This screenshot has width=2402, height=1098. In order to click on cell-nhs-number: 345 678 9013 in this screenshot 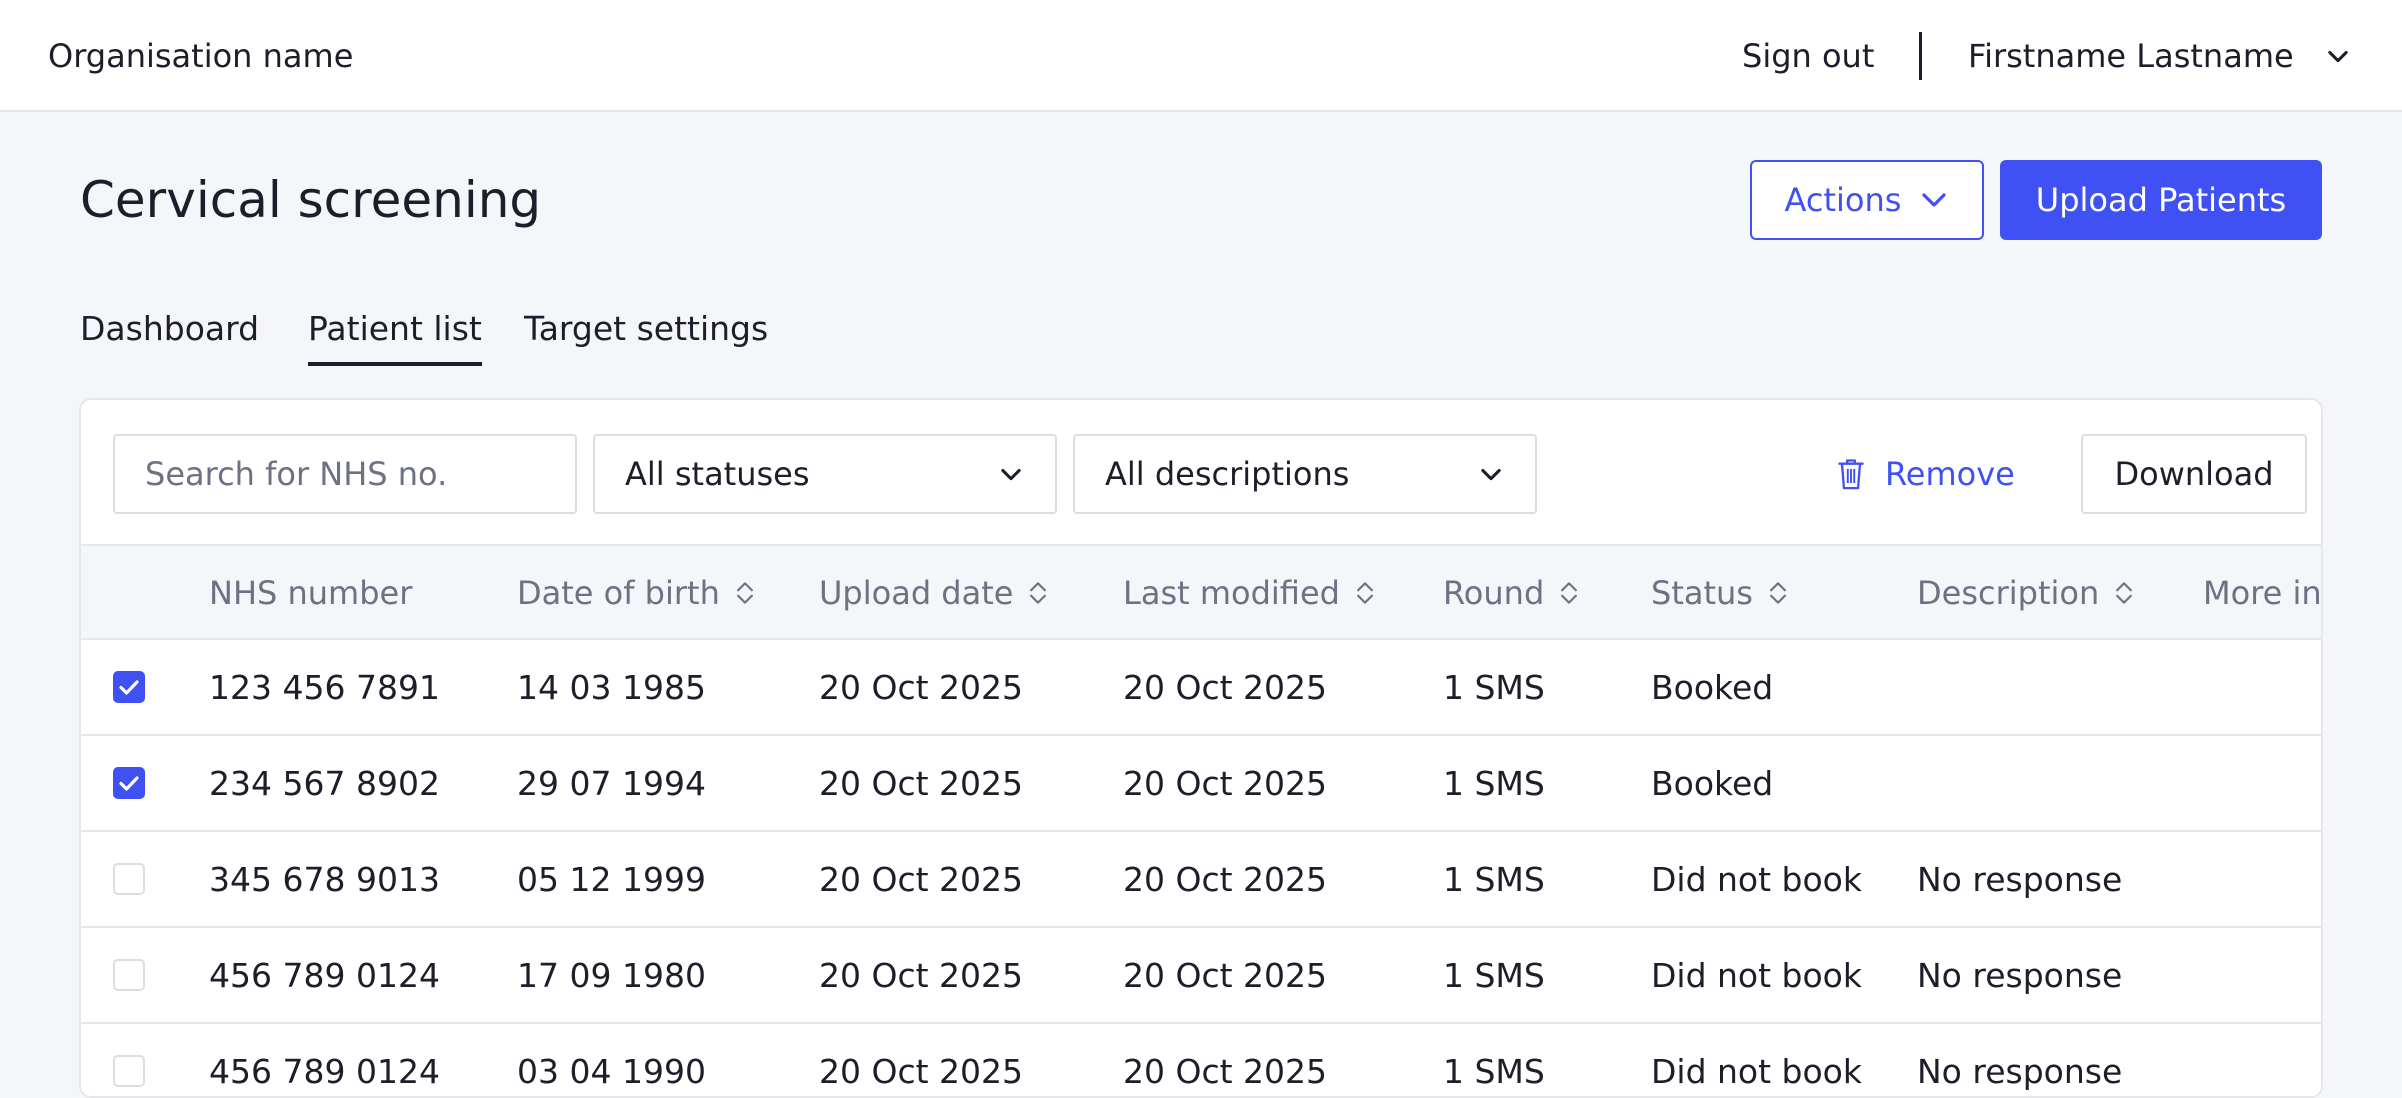, I will do `click(324, 879)`.